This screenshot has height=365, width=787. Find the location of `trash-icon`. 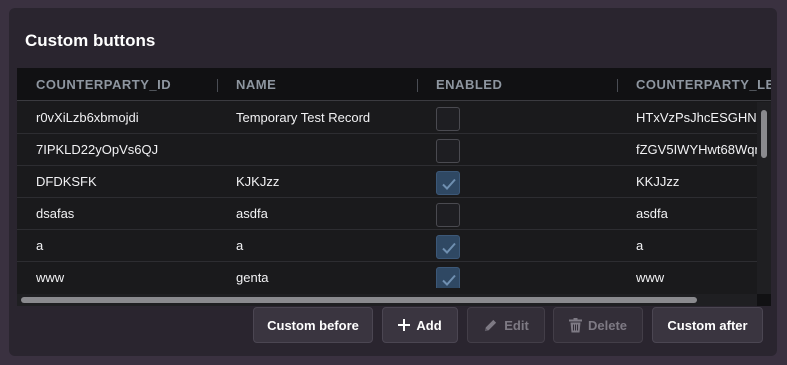

trash-icon is located at coordinates (575, 325).